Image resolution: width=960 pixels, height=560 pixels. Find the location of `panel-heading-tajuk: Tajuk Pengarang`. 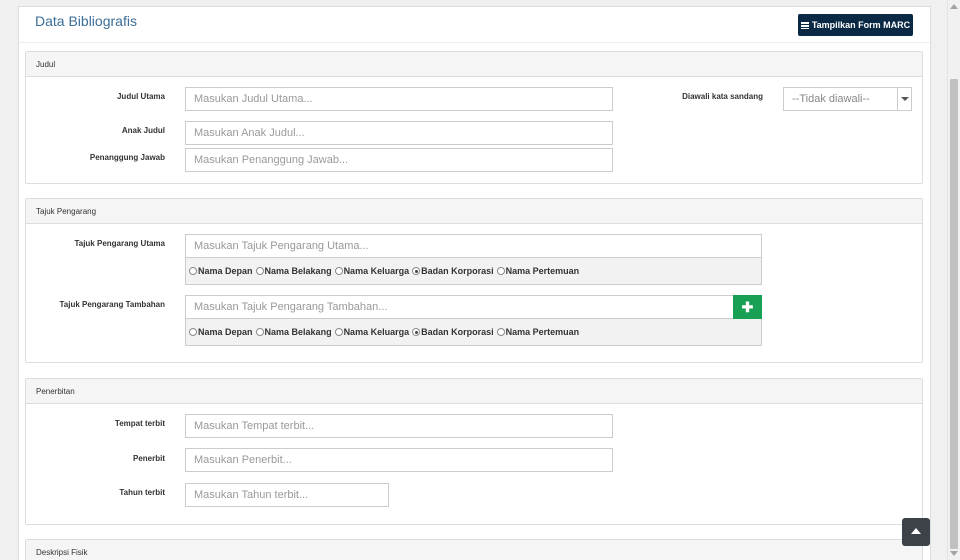

panel-heading-tajuk: Tajuk Pengarang is located at coordinates (474, 211).